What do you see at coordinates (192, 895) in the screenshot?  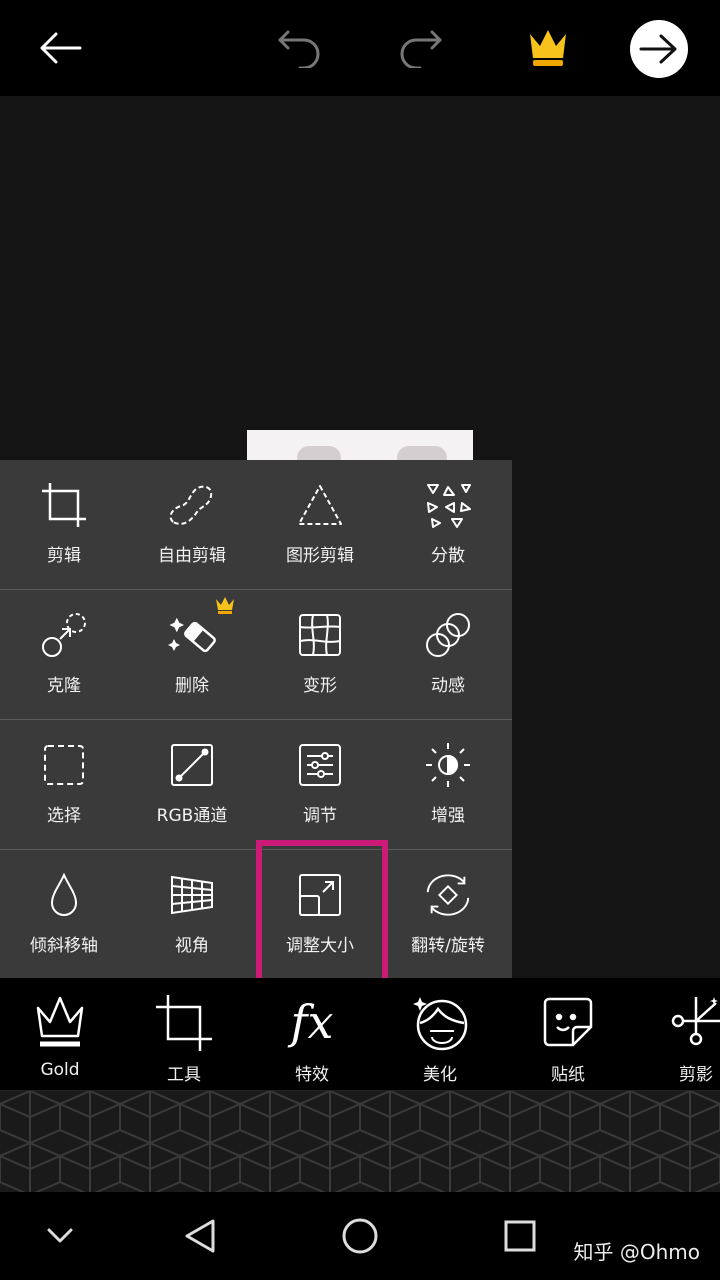 I see `perspective-icon` at bounding box center [192, 895].